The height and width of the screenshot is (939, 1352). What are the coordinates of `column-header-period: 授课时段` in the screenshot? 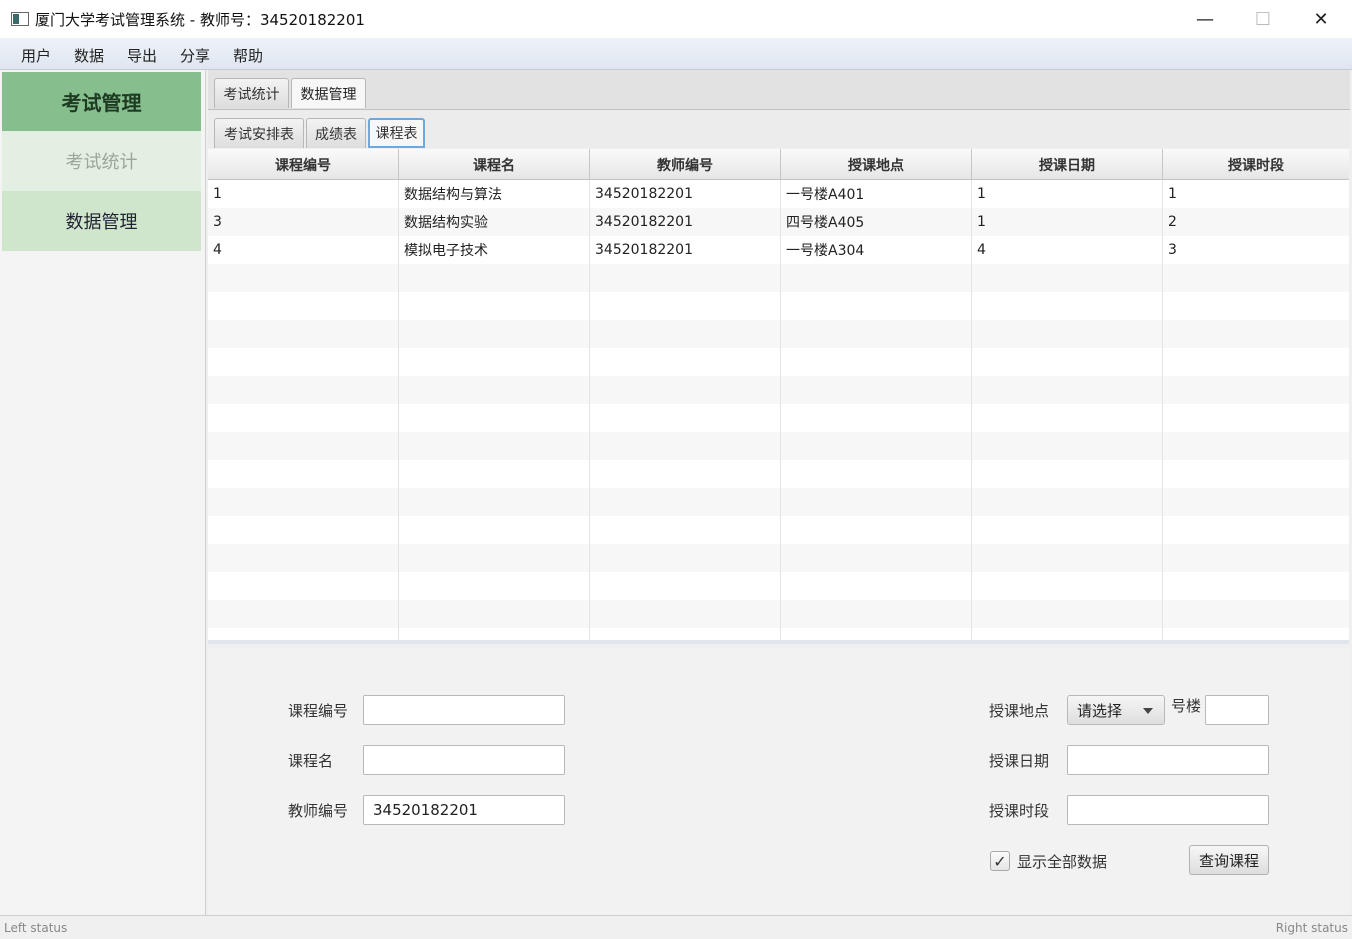 It's located at (1256, 164).